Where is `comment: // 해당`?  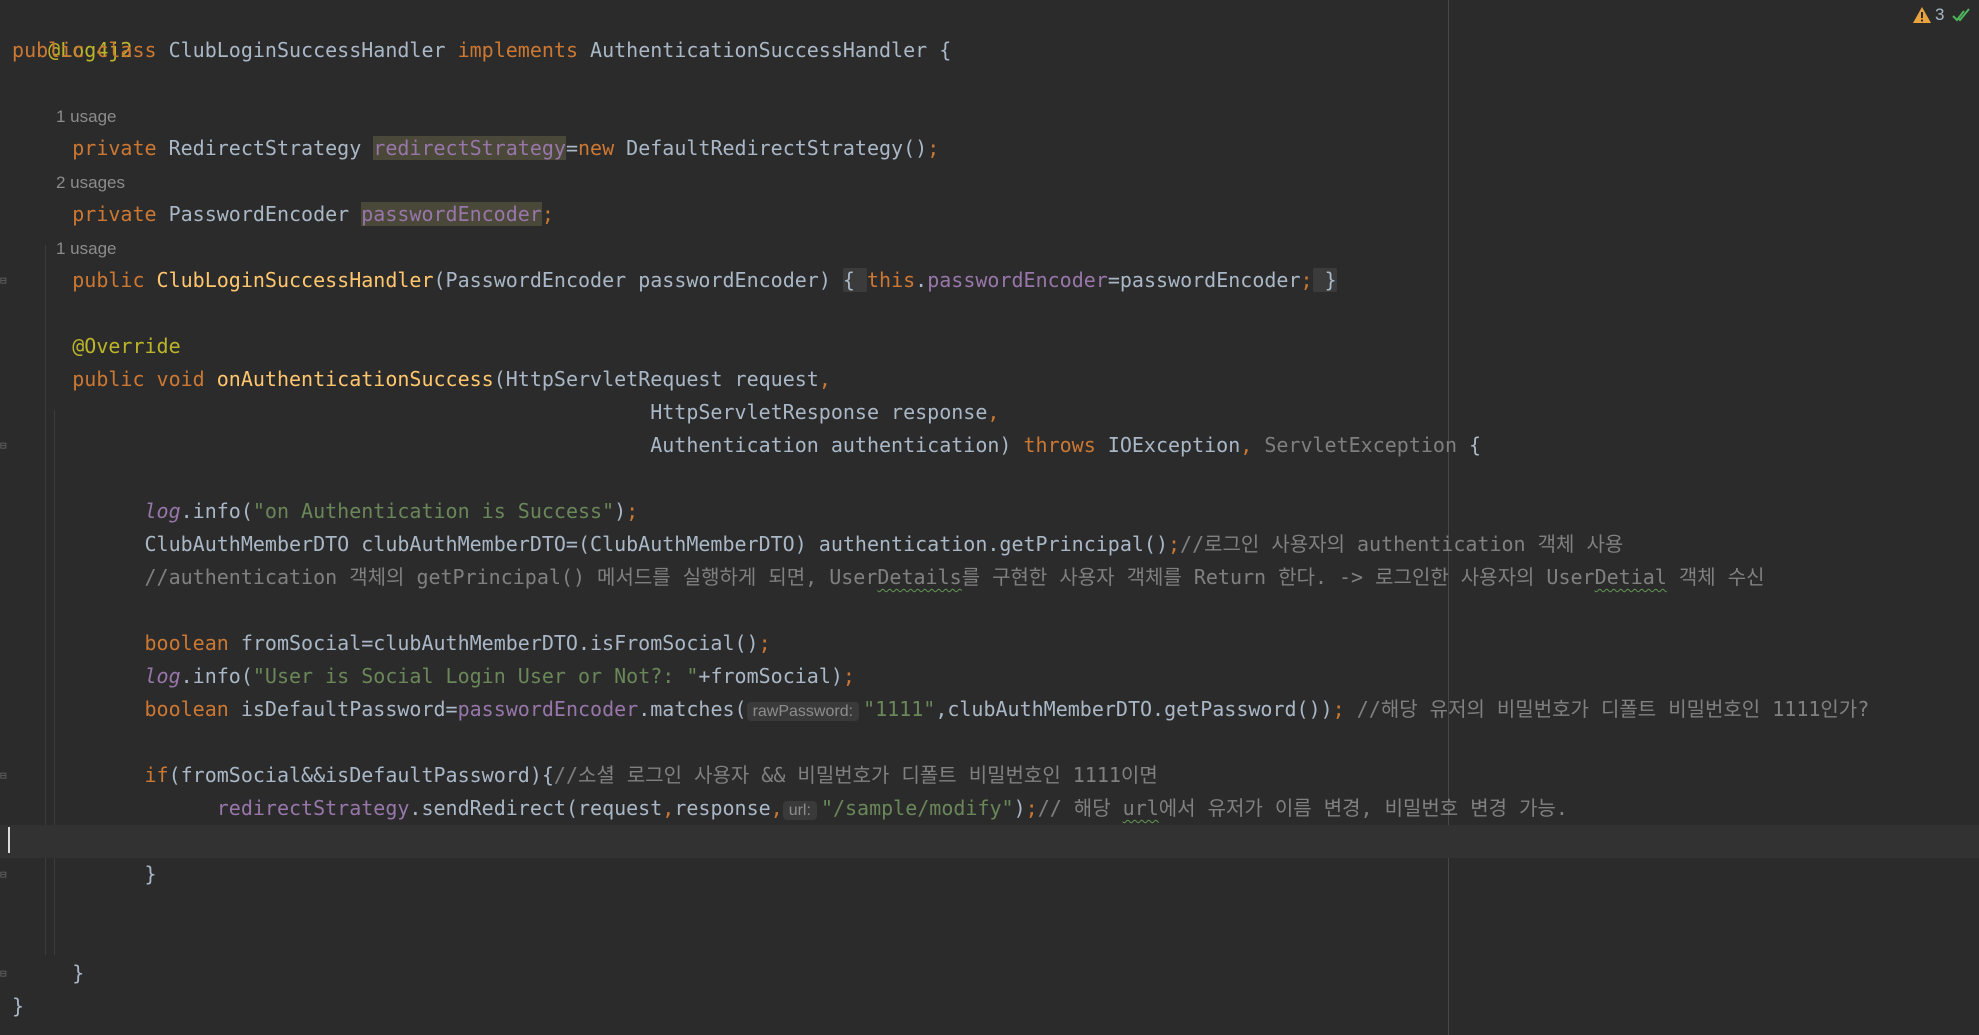
comment: // 해당 is located at coordinates (1080, 808).